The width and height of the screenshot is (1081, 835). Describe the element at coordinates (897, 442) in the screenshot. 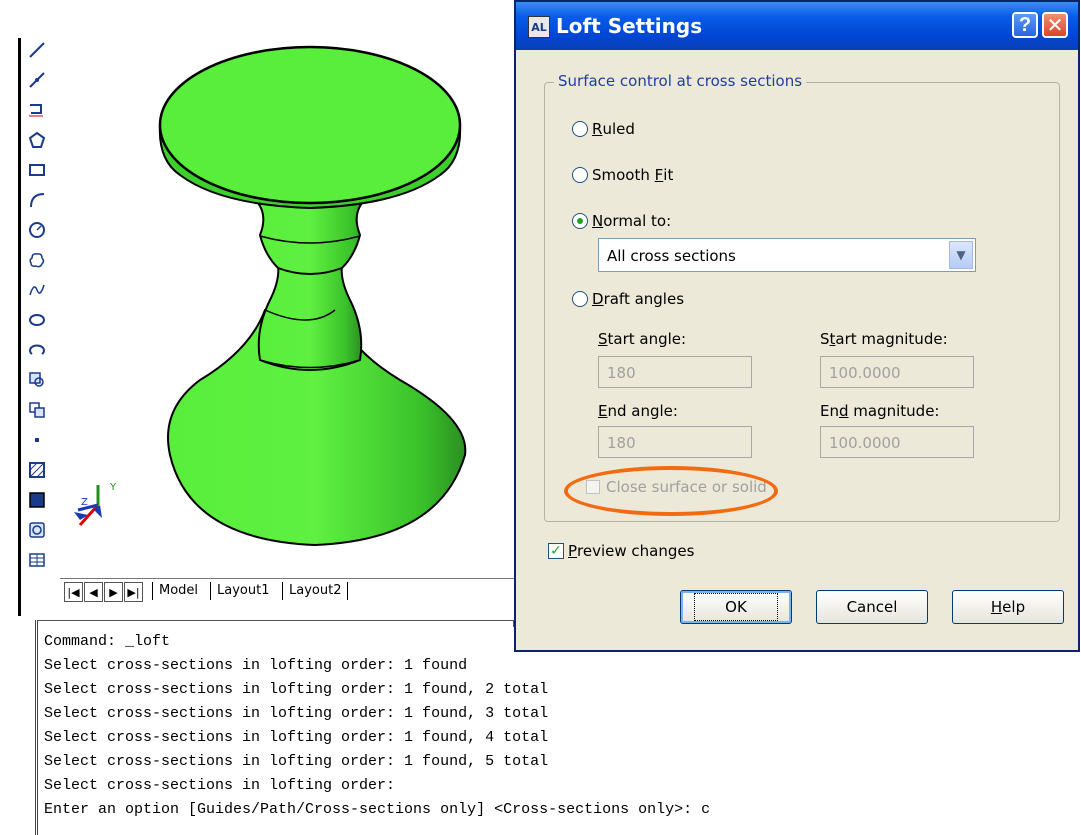

I see `end-magnitude-field: 100.0000` at that location.